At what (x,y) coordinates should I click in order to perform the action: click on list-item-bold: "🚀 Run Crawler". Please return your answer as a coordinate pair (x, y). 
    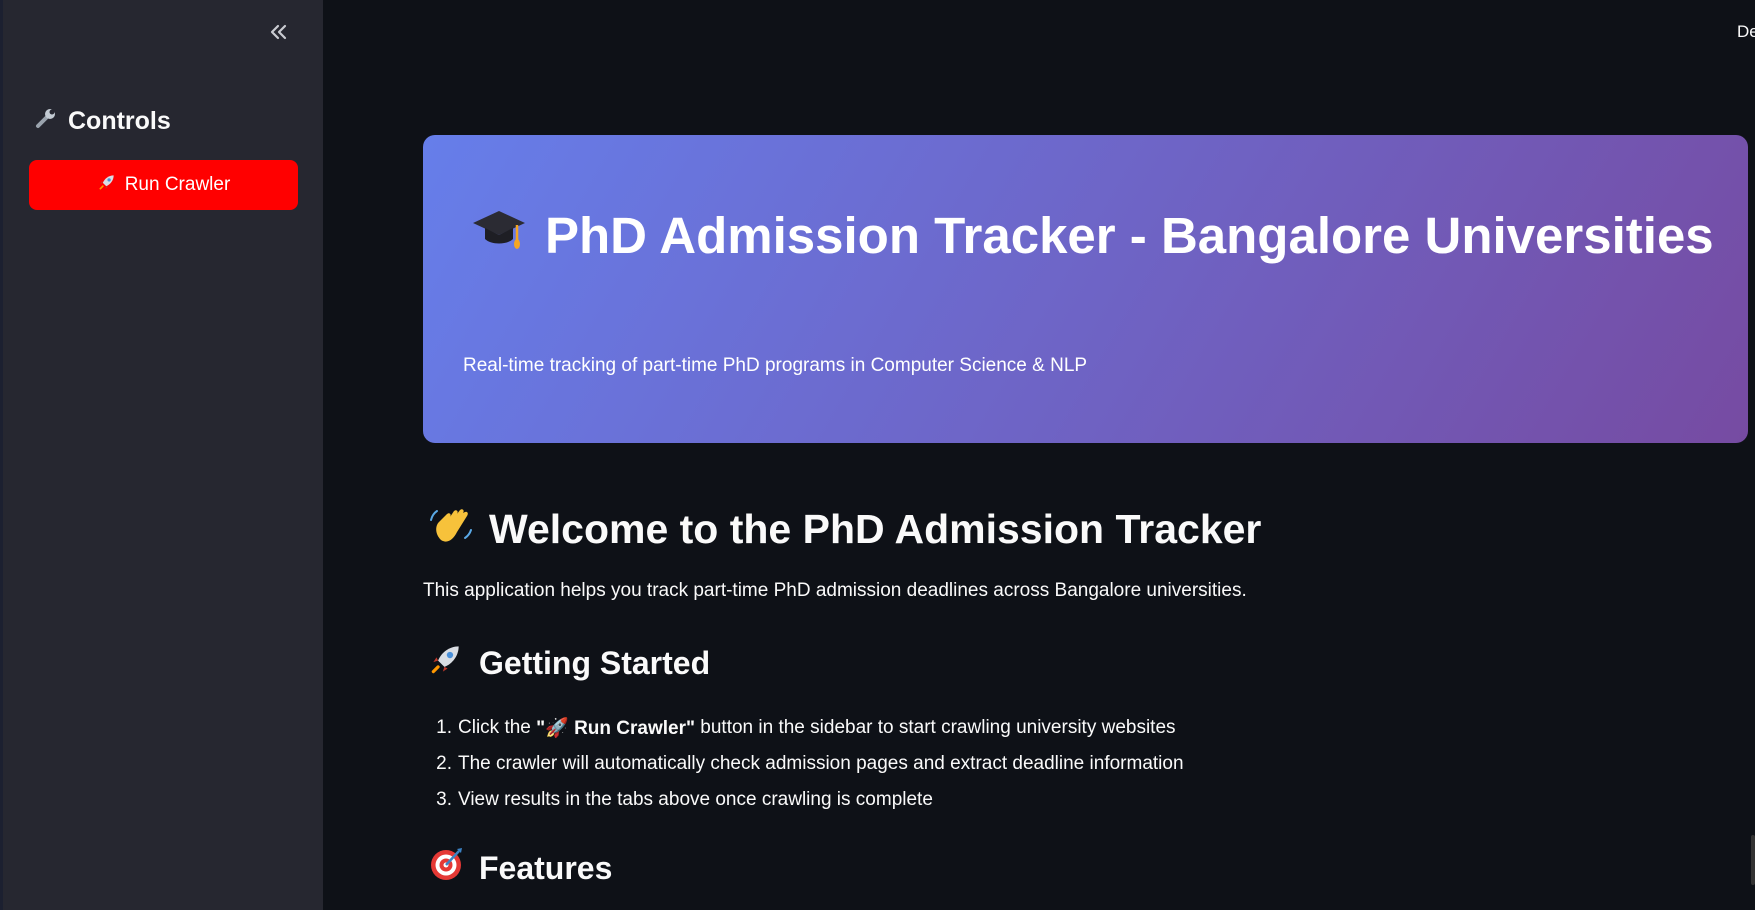
    Looking at the image, I should click on (616, 728).